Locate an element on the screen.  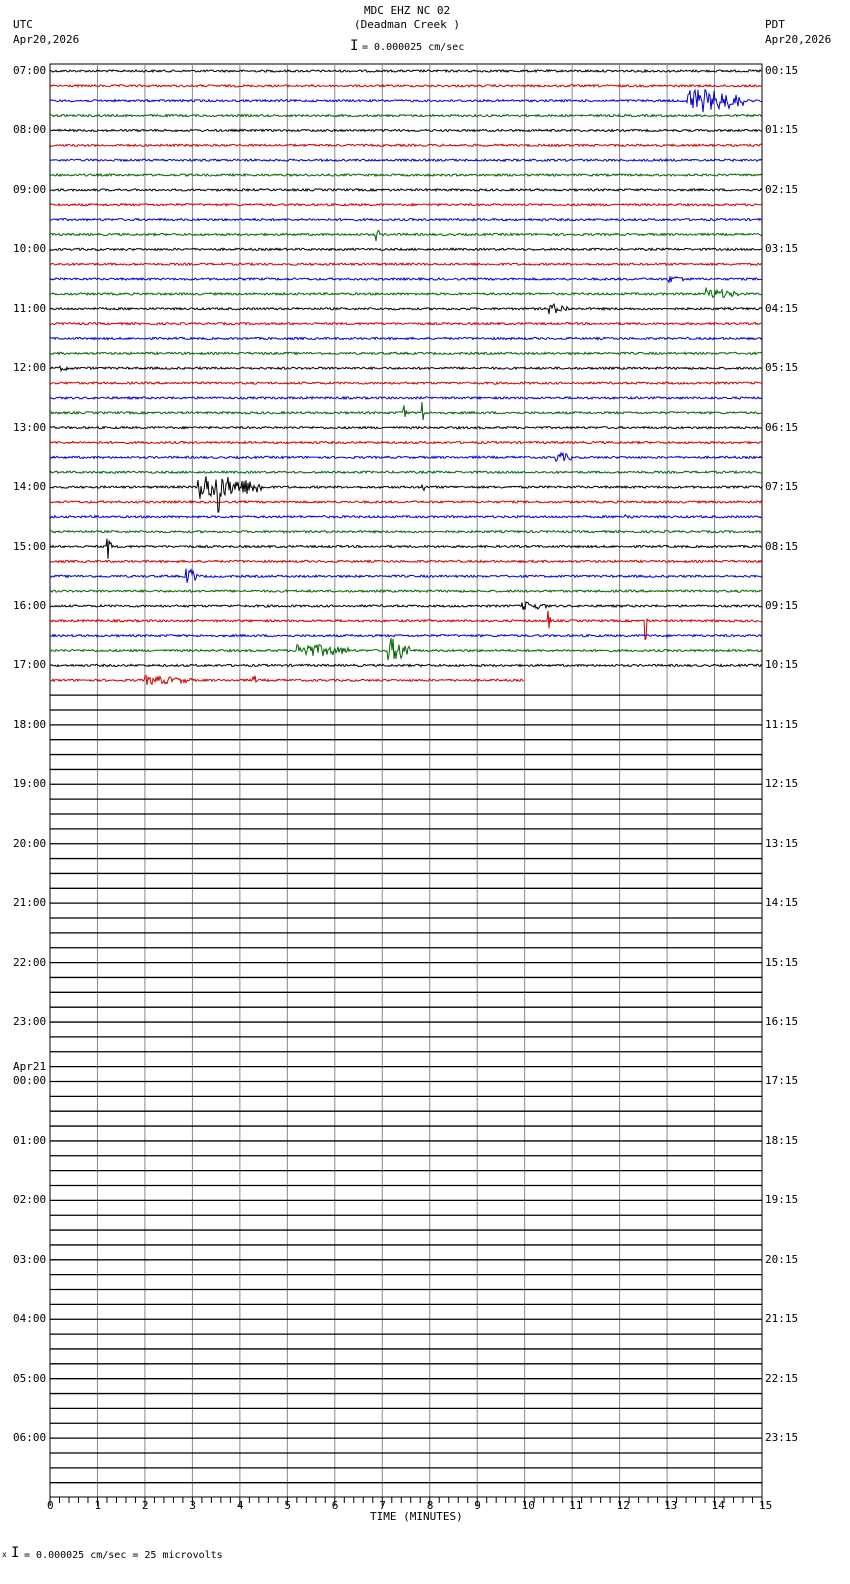
utc-hour-label: 02:00 is located at coordinates (30, 1200).